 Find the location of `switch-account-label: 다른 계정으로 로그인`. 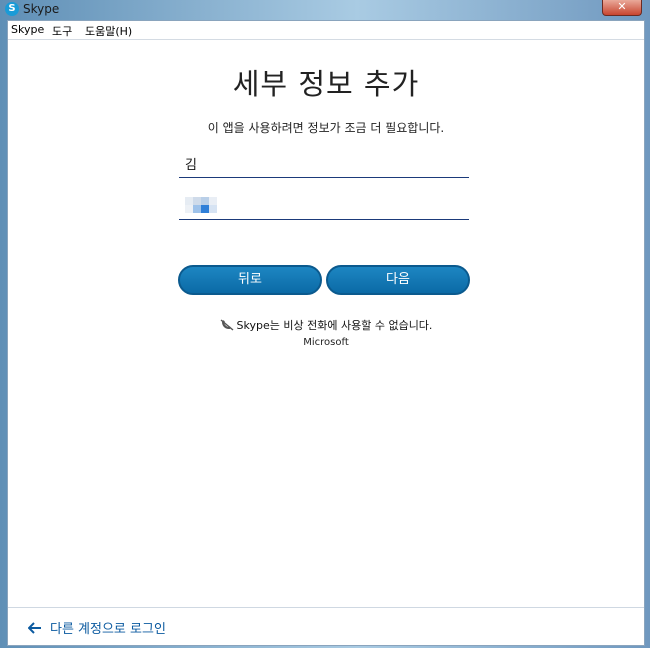

switch-account-label: 다른 계정으로 로그인 is located at coordinates (108, 629).